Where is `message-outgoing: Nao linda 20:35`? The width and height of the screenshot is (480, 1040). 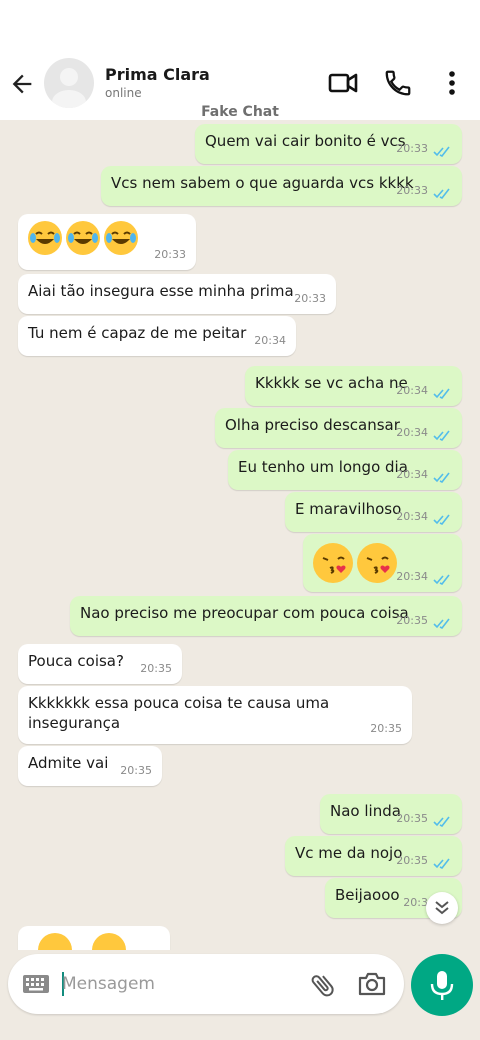
message-outgoing: Nao linda 20:35 is located at coordinates (391, 814).